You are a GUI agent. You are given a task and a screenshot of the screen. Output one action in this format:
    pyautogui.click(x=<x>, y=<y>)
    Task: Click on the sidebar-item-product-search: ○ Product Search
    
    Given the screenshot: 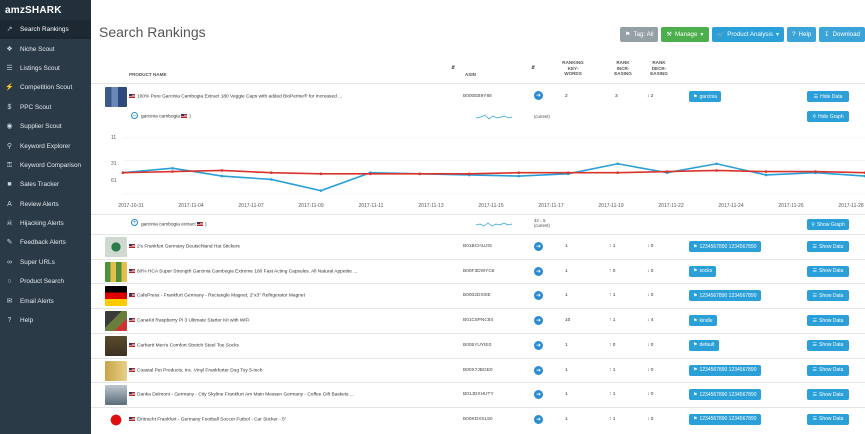 What is the action you would take?
    pyautogui.click(x=45, y=281)
    